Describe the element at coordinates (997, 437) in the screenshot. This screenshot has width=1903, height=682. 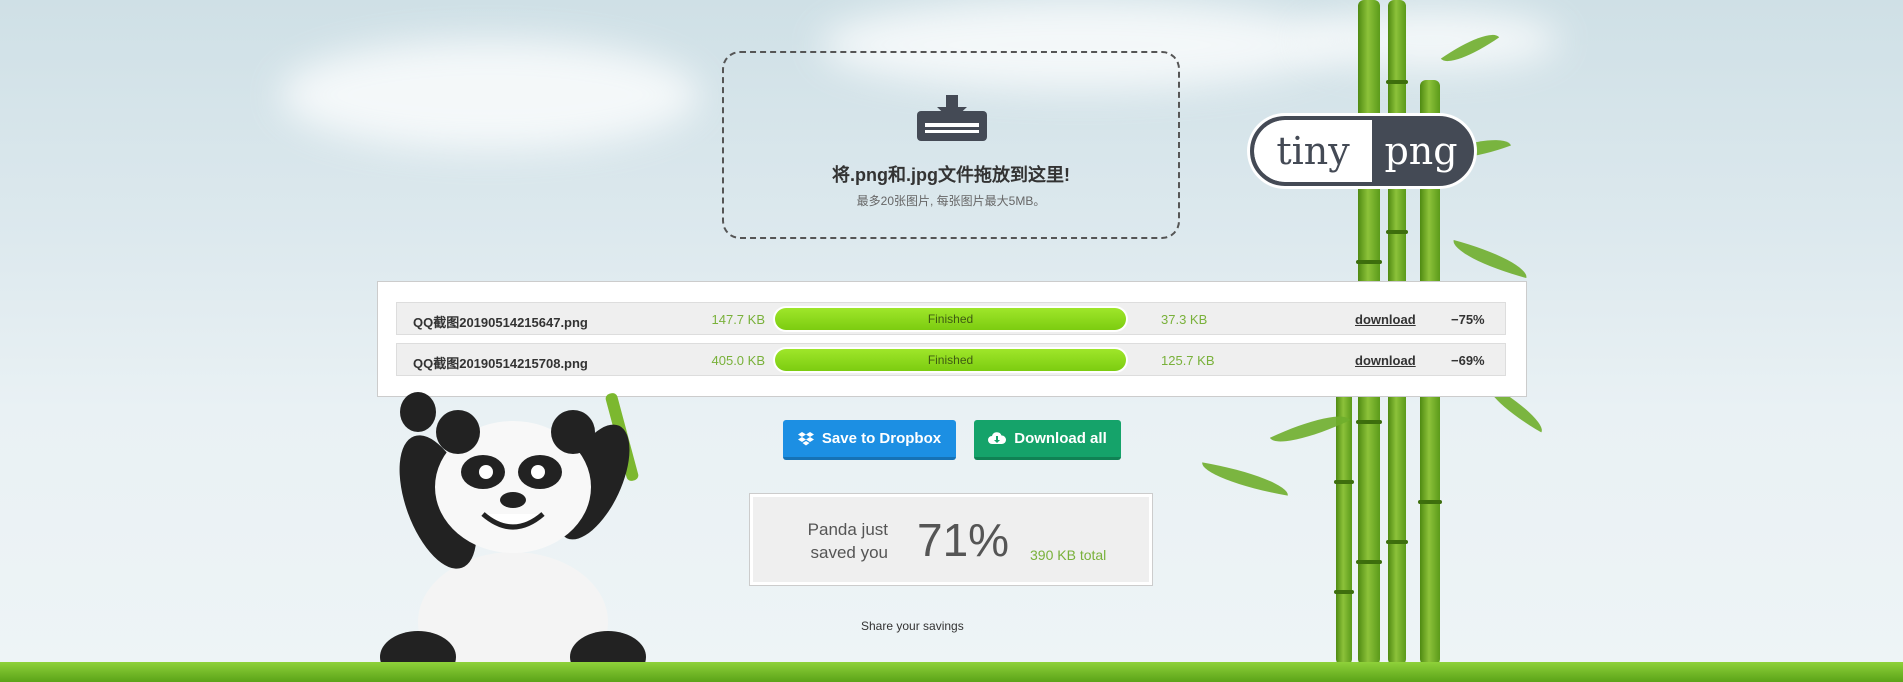
I see `cloud-download-icon` at that location.